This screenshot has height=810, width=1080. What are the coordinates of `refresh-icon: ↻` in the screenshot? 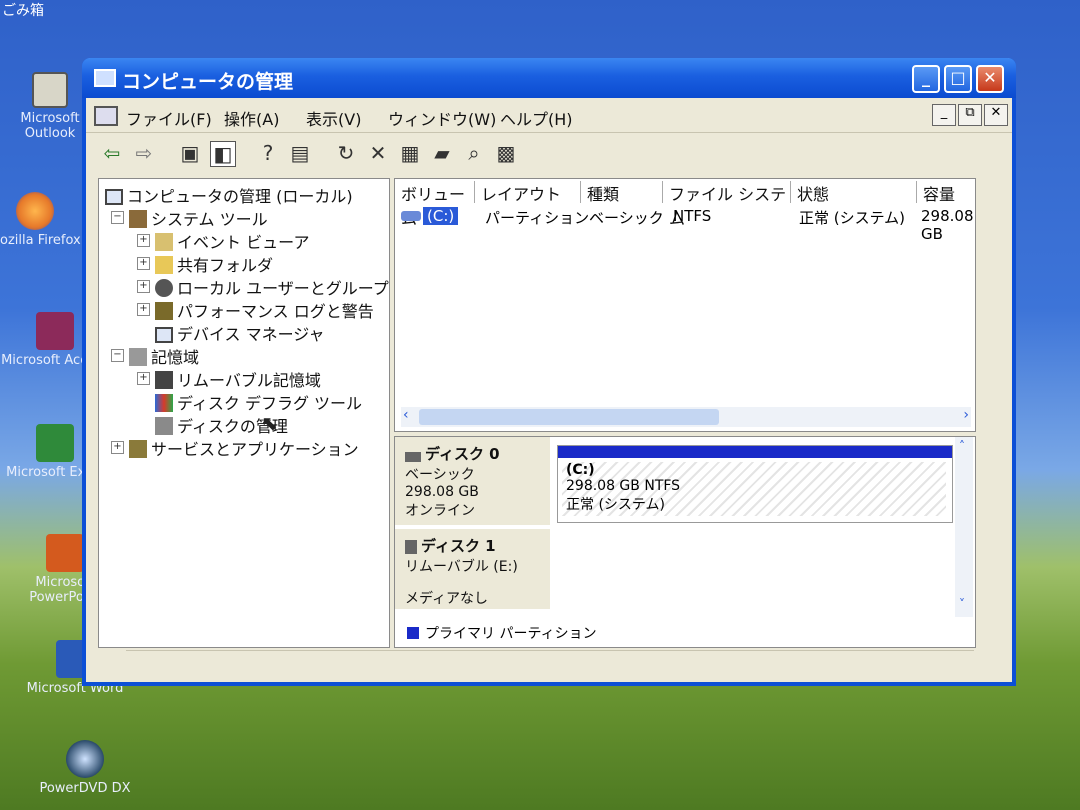 It's located at (346, 153).